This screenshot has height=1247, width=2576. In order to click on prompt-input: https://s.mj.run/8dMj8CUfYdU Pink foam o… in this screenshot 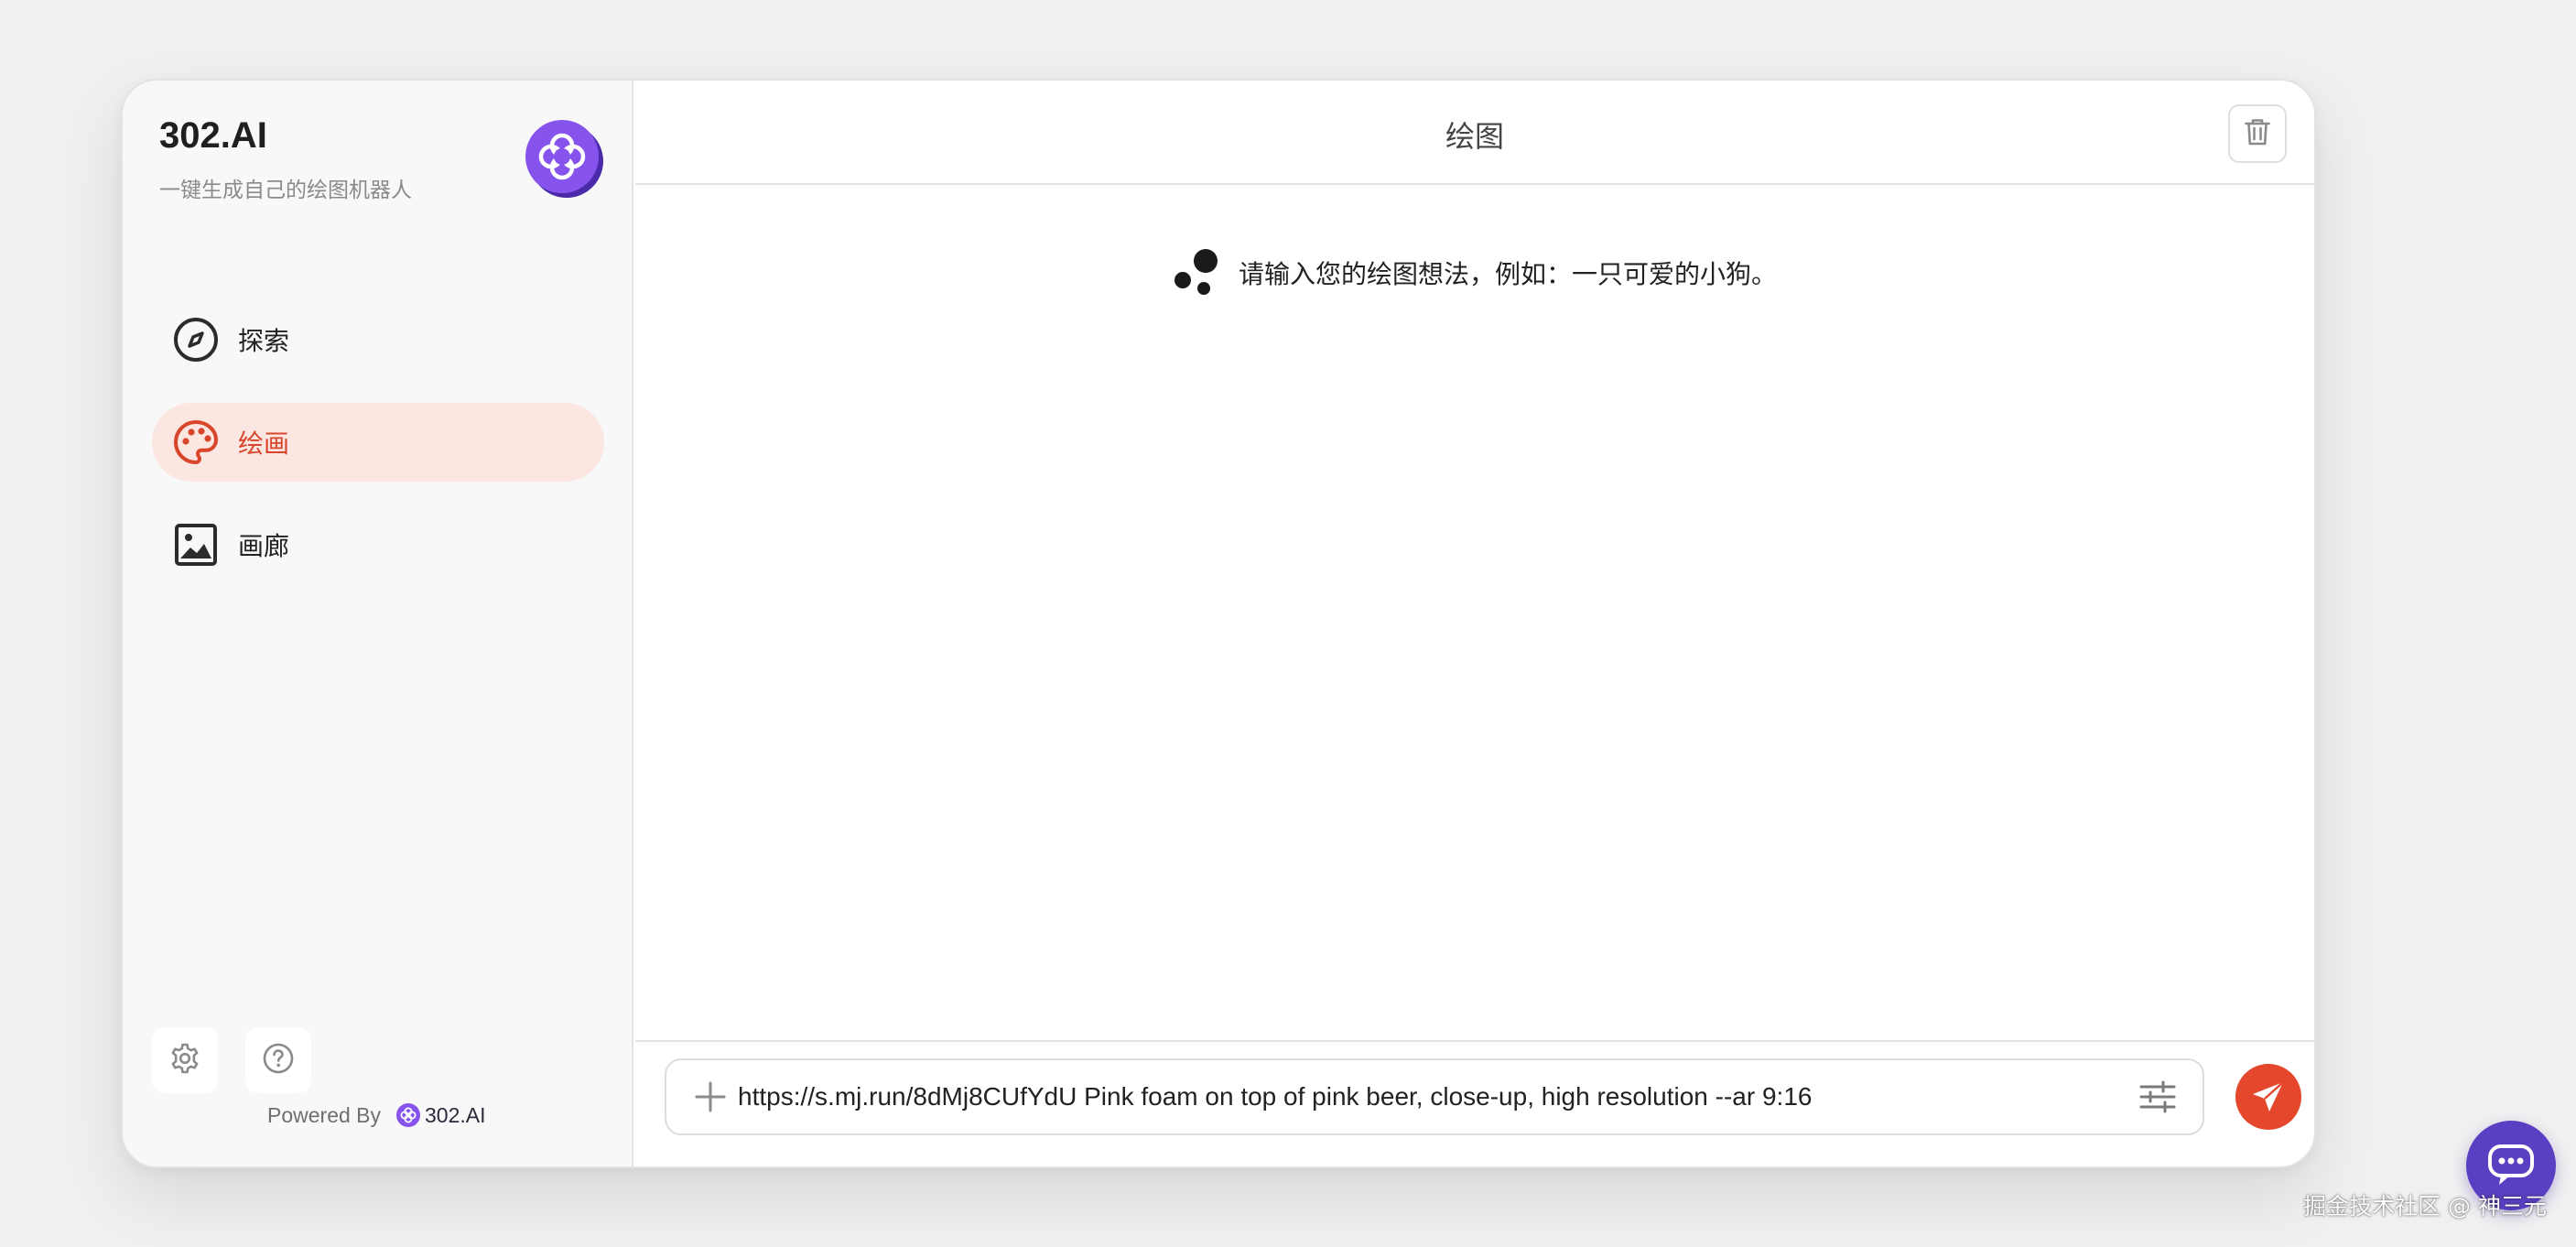, I will do `click(1435, 1096)`.